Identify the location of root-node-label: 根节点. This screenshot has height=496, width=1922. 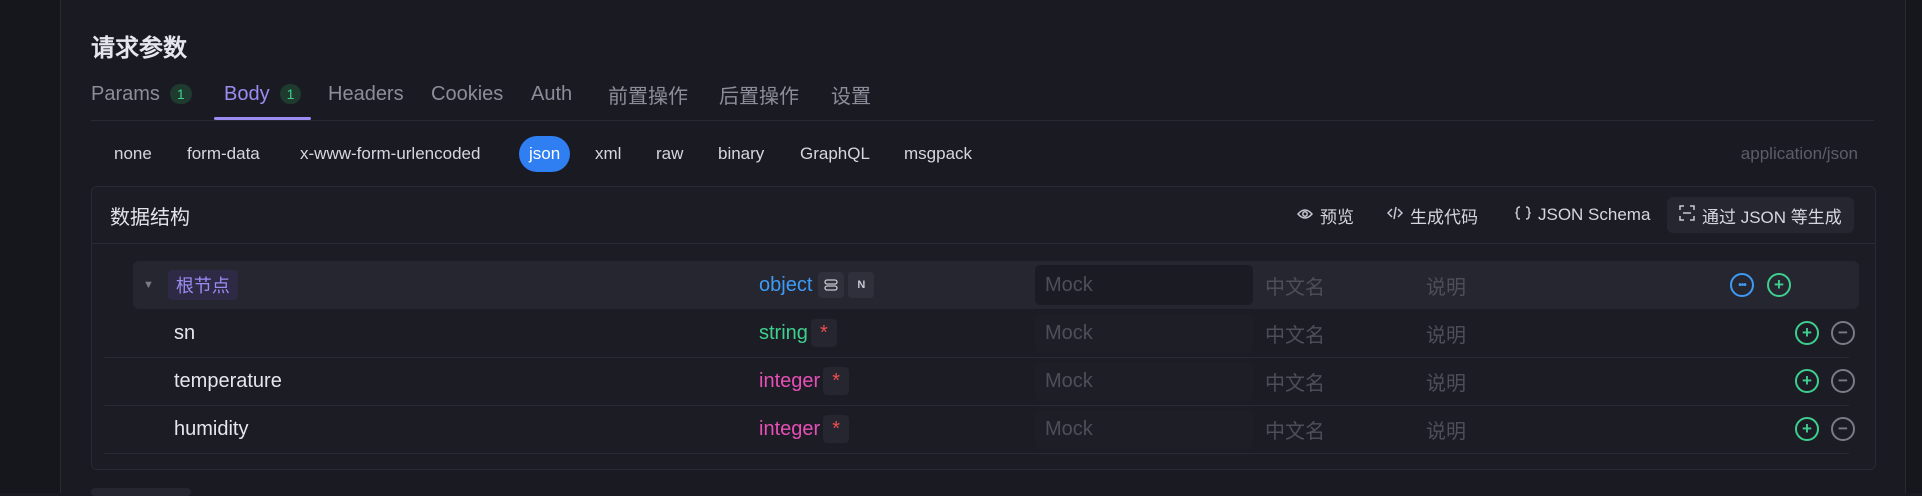
(202, 285).